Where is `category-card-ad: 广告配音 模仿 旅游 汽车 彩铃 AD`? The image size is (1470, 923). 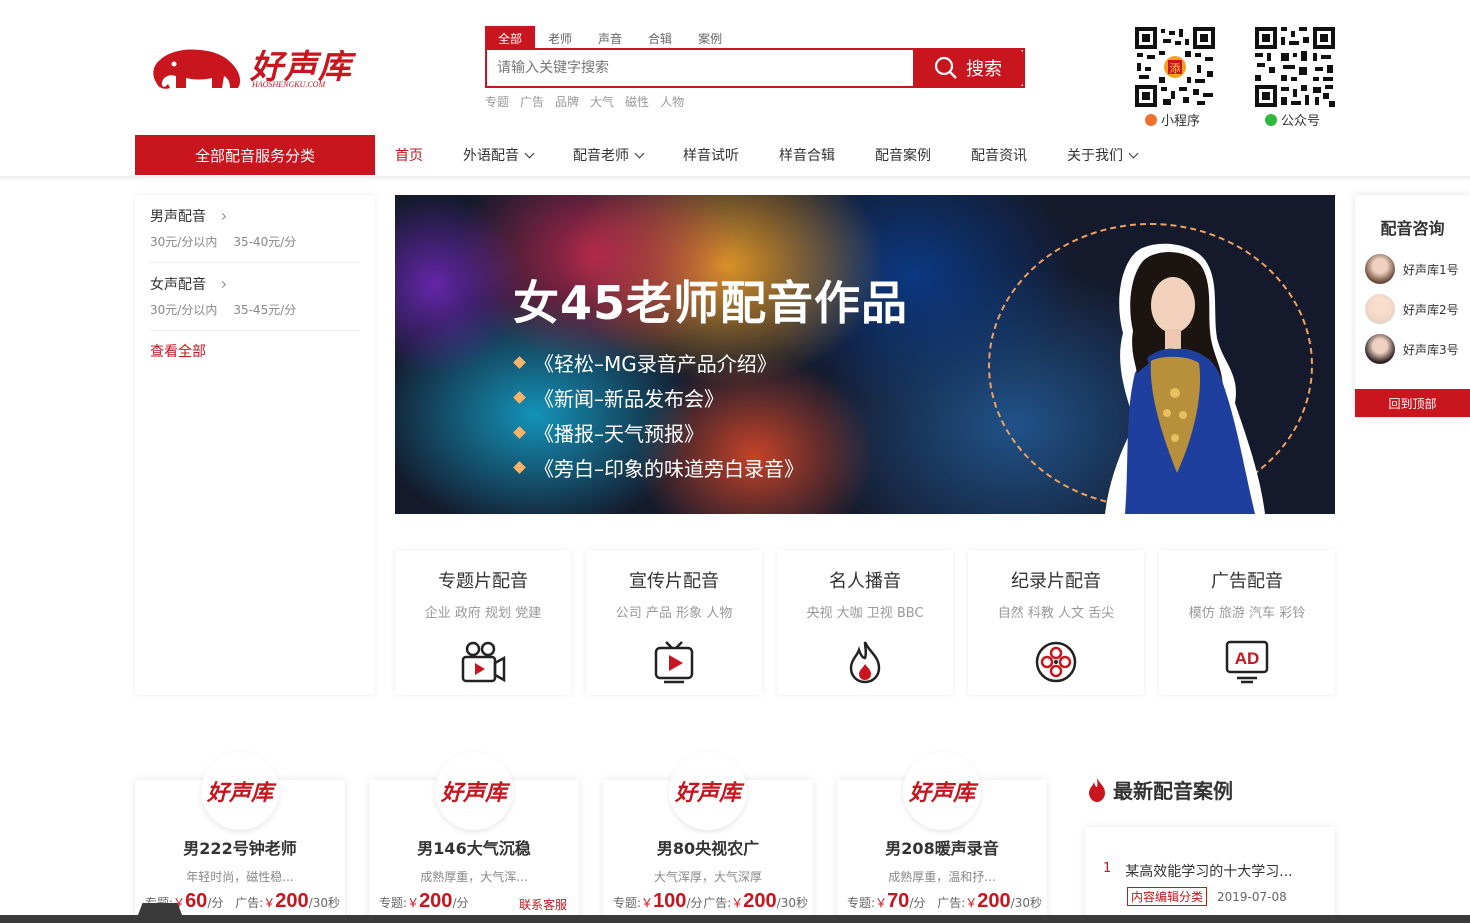 category-card-ad: 广告配音 模仿 旅游 汽车 彩铃 AD is located at coordinates (1247, 622).